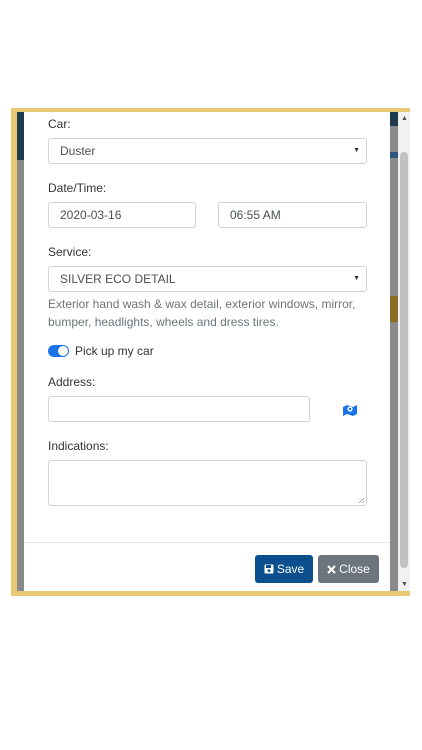 Image resolution: width=422 pixels, height=750 pixels. What do you see at coordinates (70, 252) in the screenshot?
I see `service-label: Service:` at bounding box center [70, 252].